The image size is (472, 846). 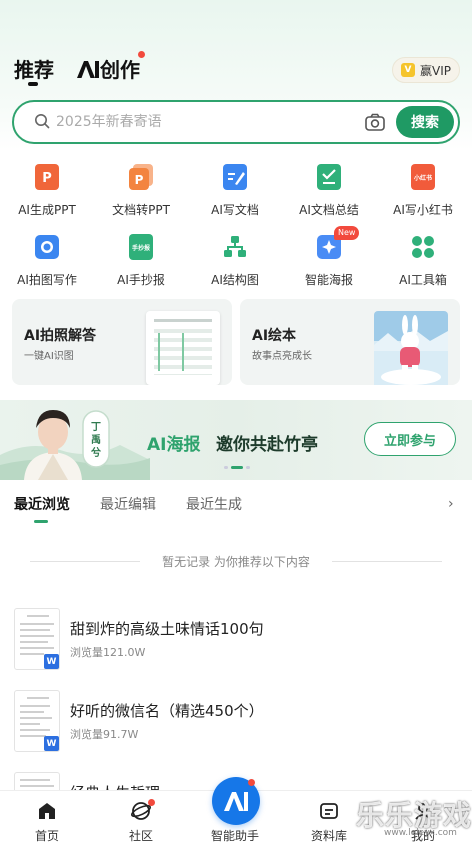 What do you see at coordinates (141, 280) in the screenshot?
I see `tool-label: AI手抄报` at bounding box center [141, 280].